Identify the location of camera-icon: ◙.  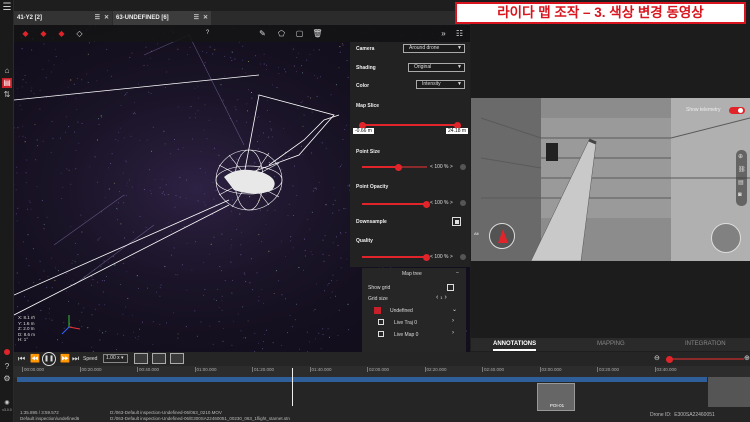
(740, 195).